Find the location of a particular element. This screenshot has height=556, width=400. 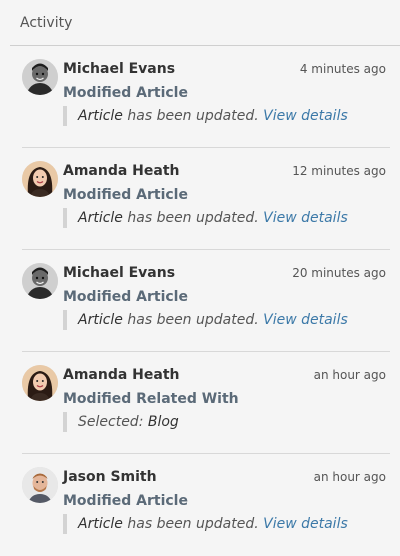

timestamp: 12 minutes ago is located at coordinates (339, 171).